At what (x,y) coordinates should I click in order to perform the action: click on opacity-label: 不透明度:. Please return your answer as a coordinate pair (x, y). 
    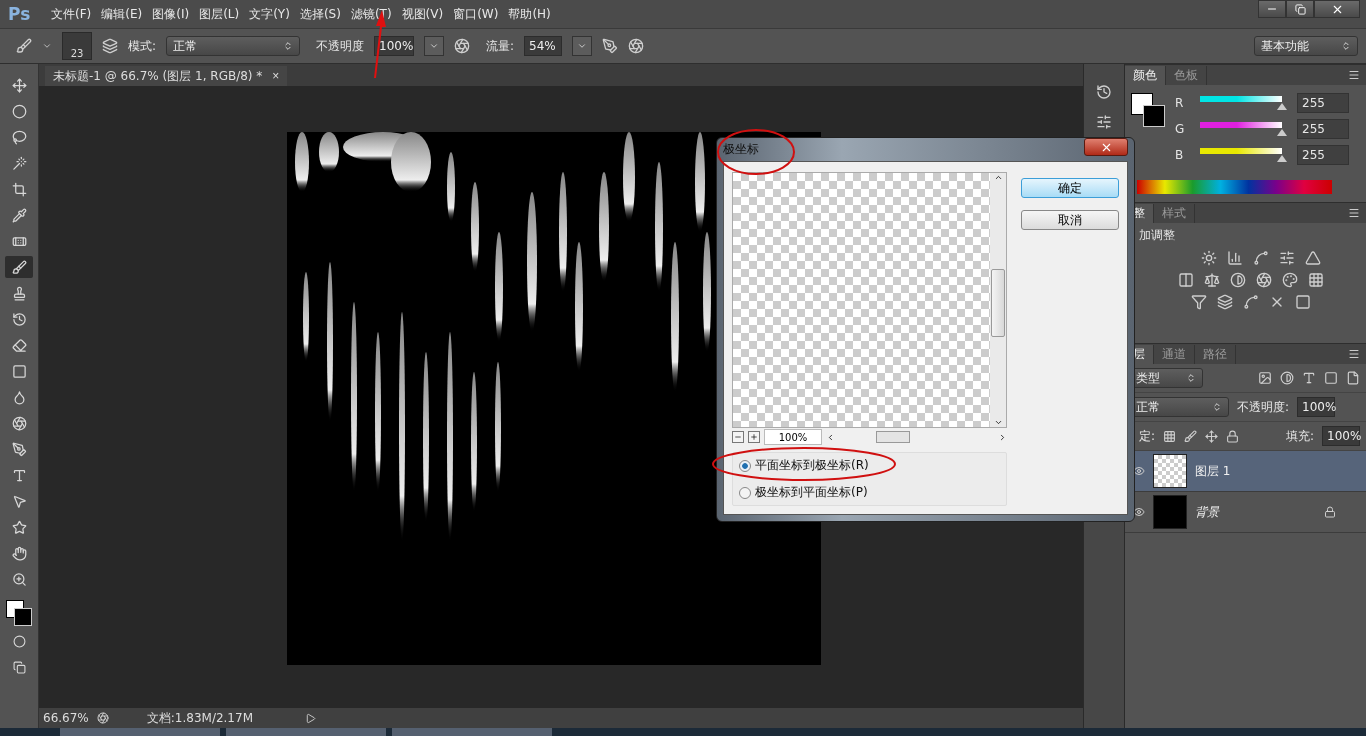
    Looking at the image, I should click on (1263, 407).